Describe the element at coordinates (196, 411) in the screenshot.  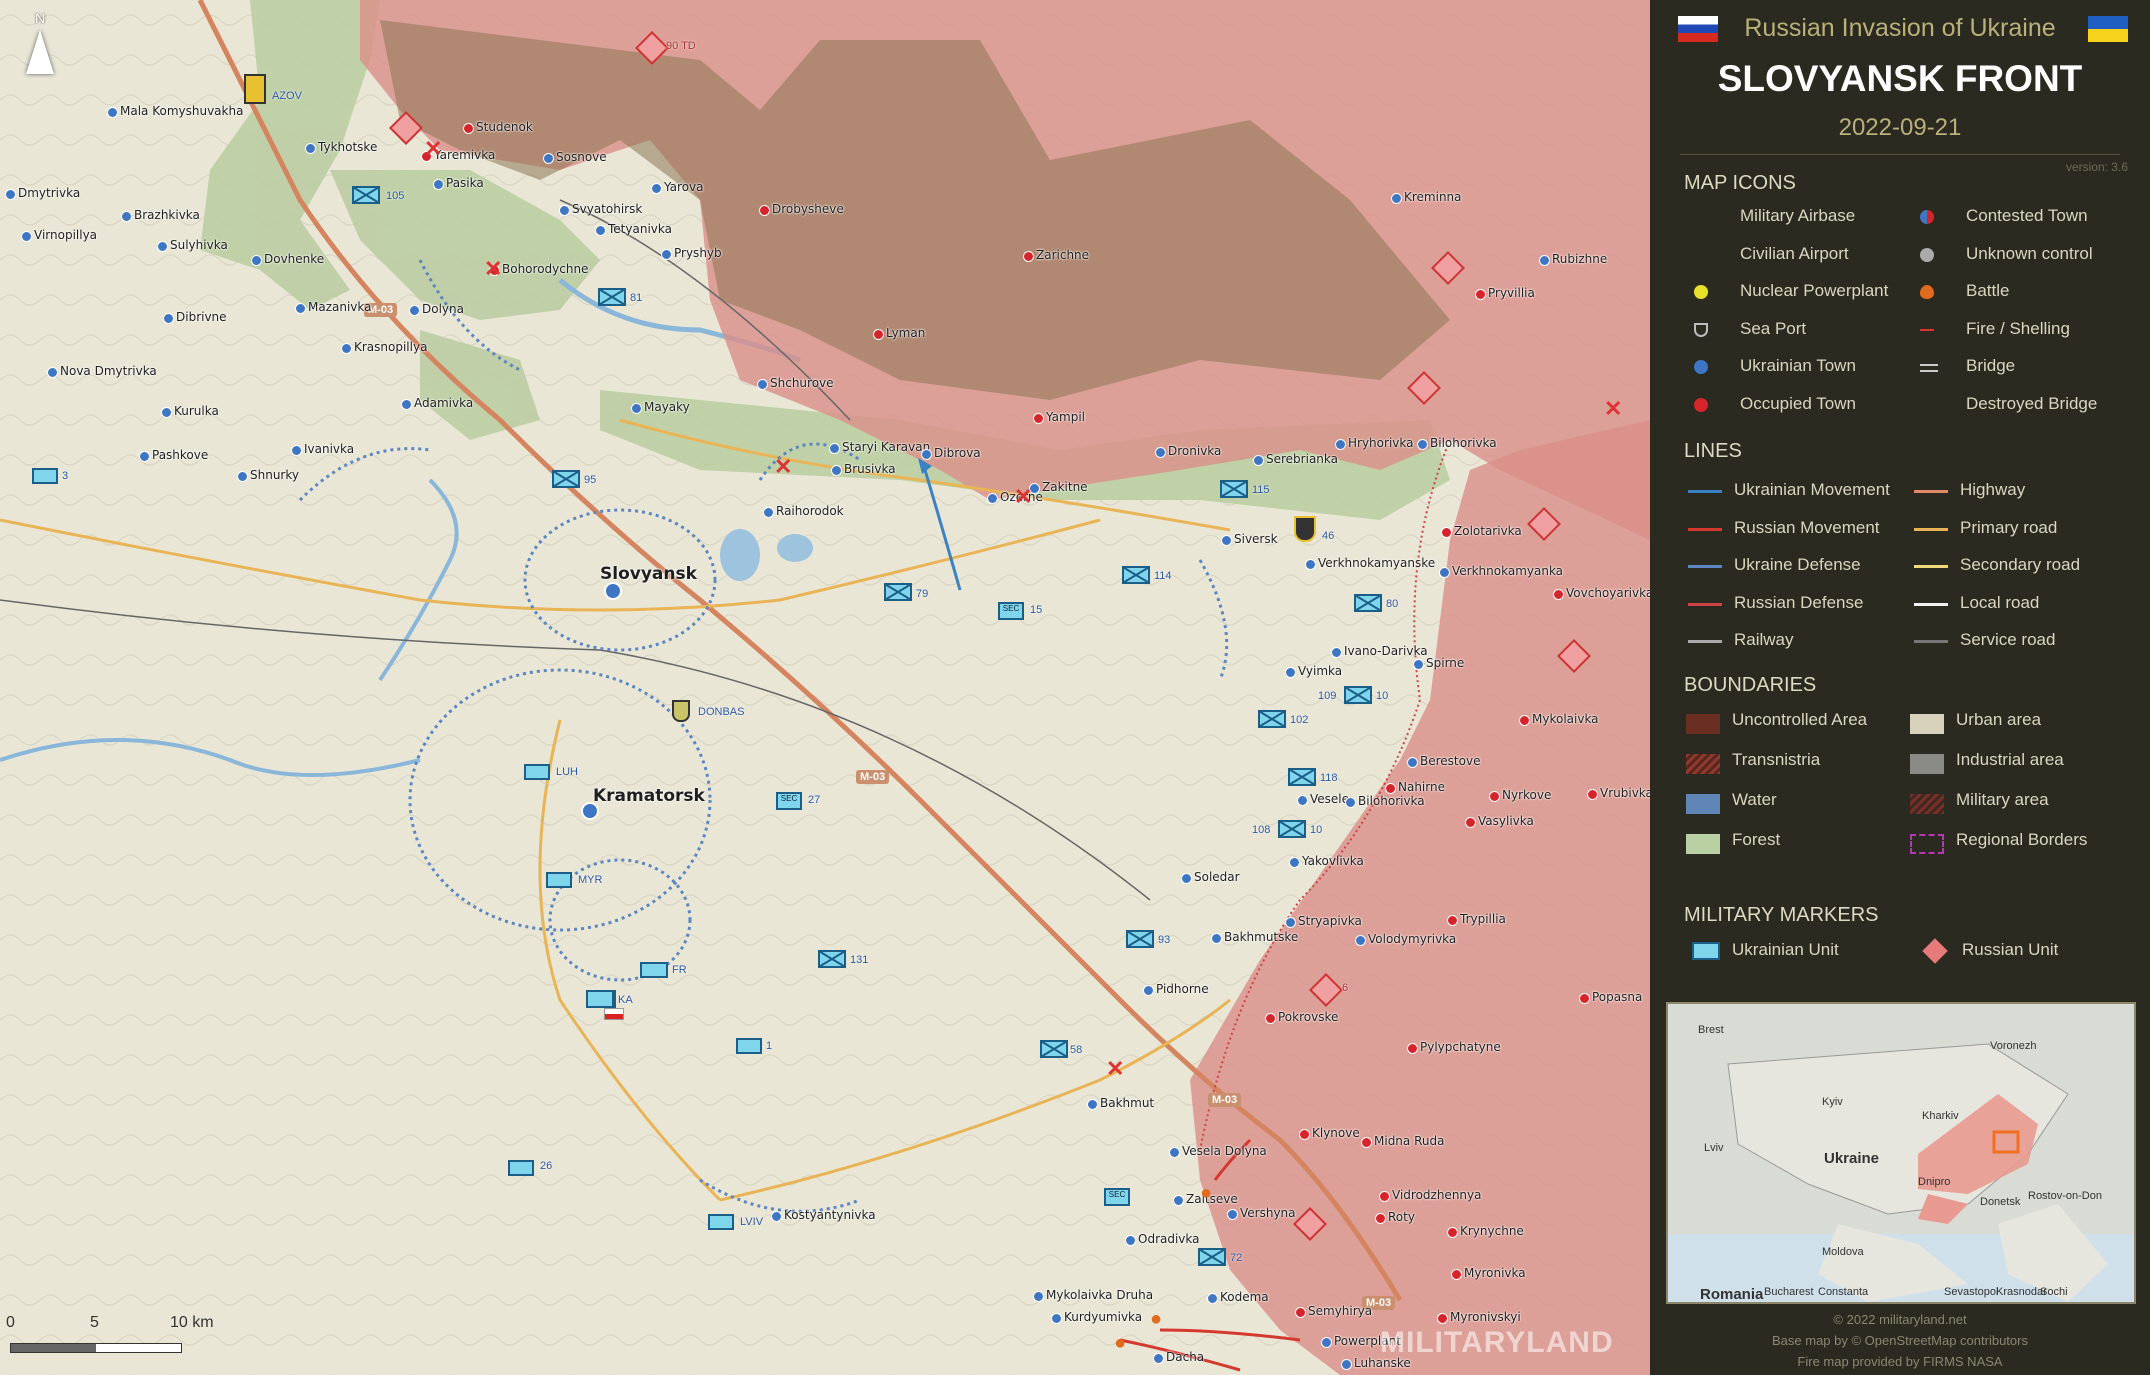
I see `town-label: Kurulka` at that location.